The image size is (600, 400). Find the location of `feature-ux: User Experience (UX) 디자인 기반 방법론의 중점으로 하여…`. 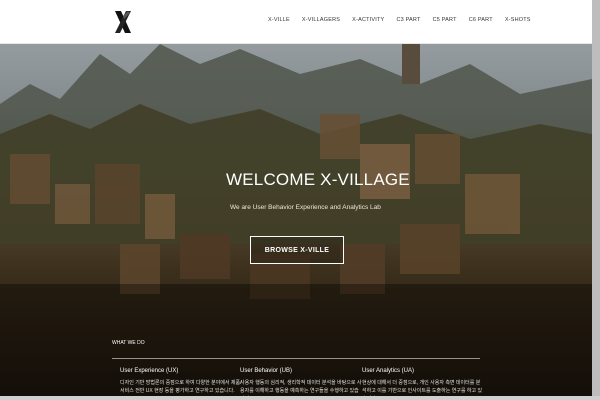

feature-ux: User Experience (UX) 디자인 기반 방법론의 중점으로 하여… is located at coordinates (181, 382).